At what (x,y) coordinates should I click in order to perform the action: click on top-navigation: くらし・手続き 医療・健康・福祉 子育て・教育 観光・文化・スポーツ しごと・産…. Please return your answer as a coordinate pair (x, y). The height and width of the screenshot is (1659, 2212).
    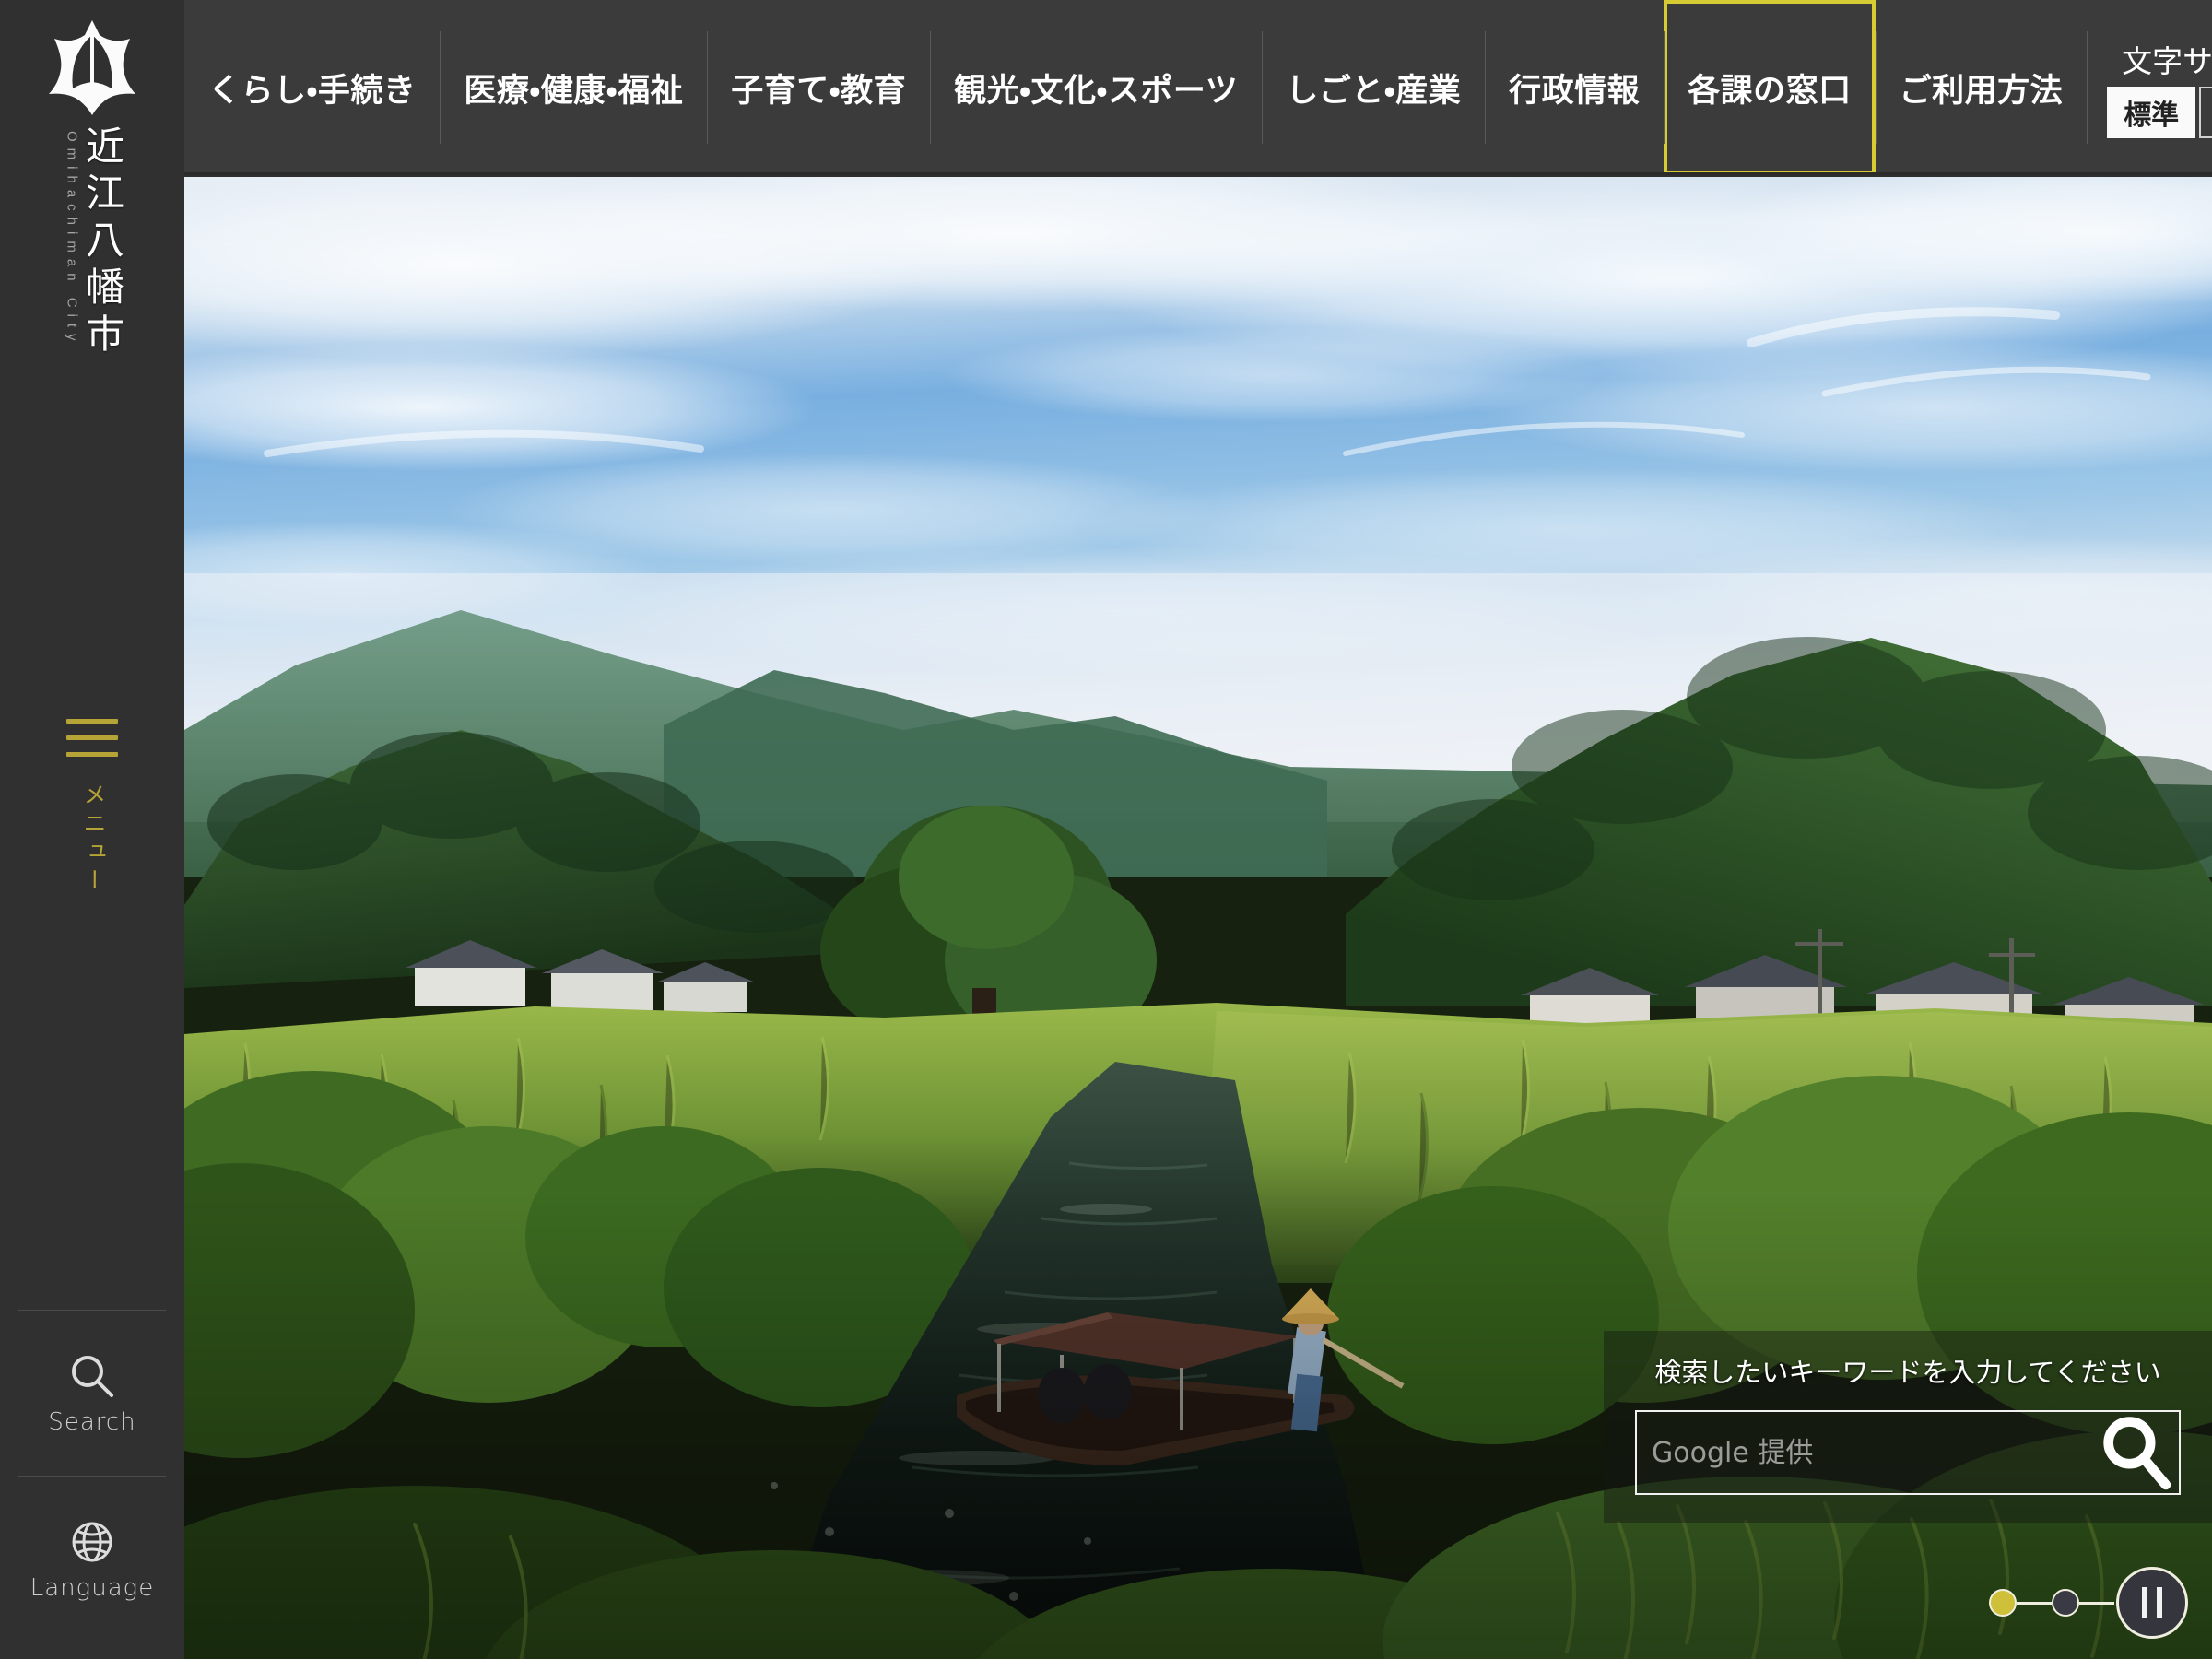
    Looking at the image, I should click on (1198, 87).